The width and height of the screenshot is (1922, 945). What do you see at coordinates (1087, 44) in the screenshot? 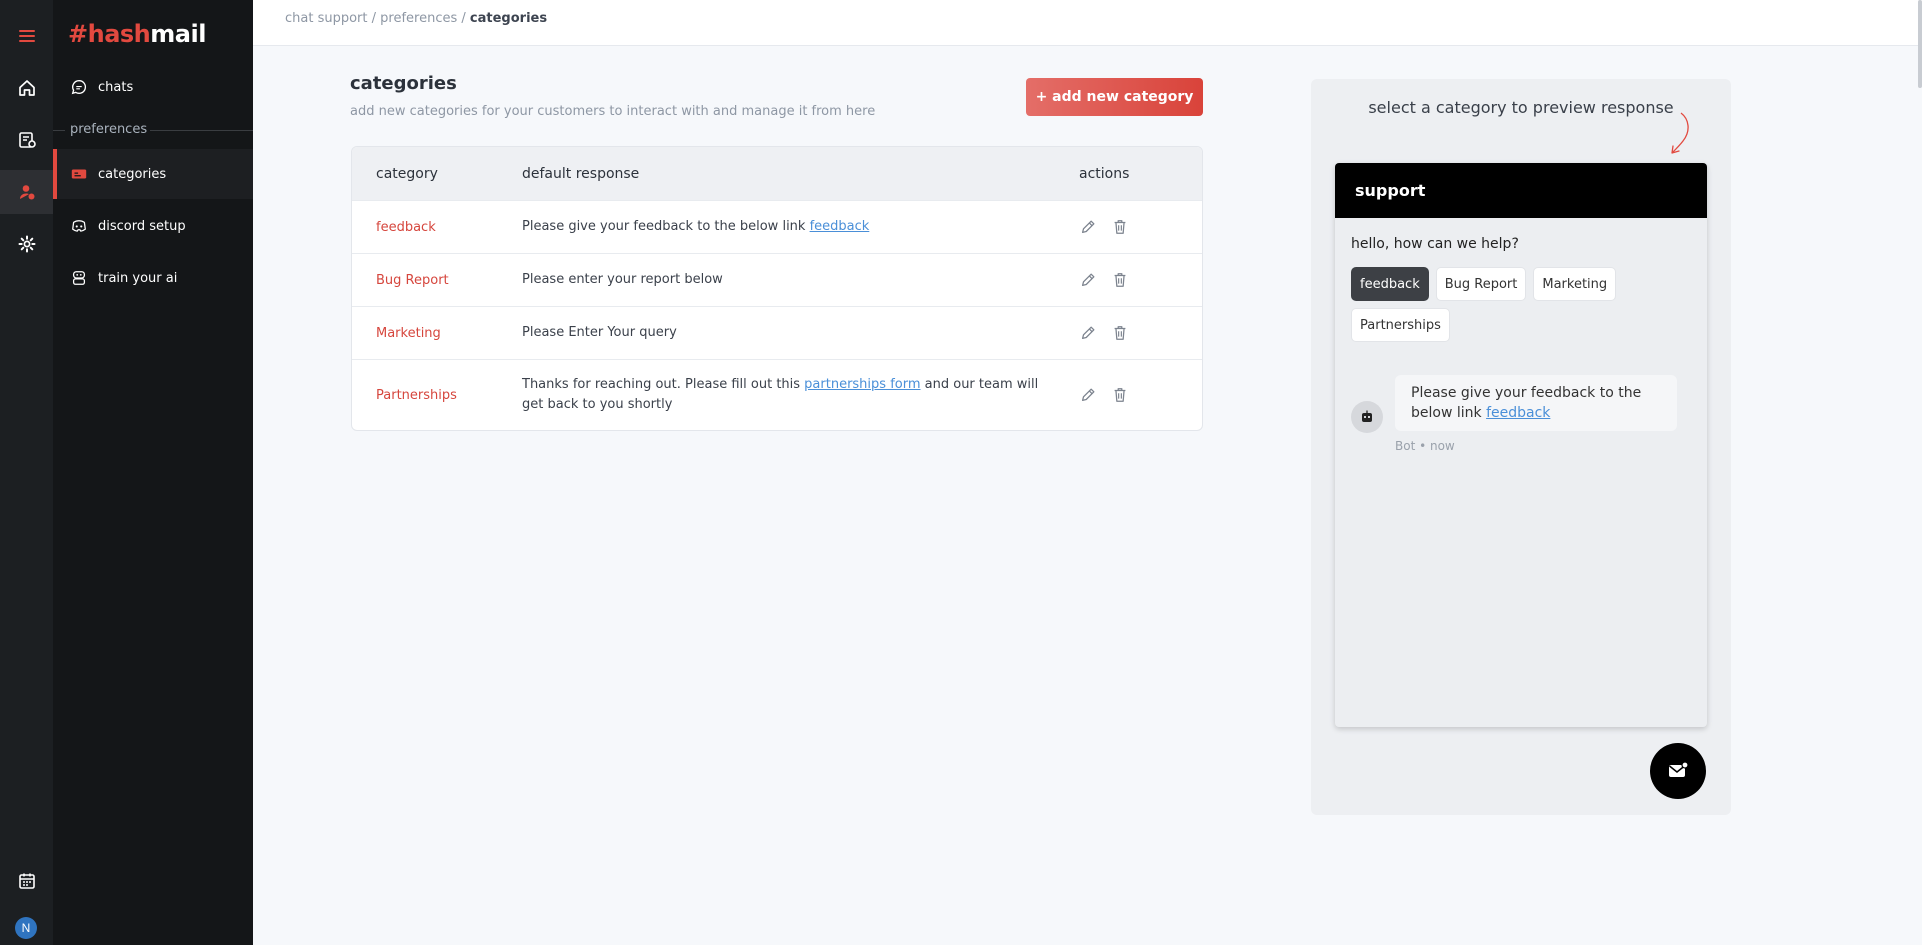
I see `top-bar: chat support / preferences / categories` at bounding box center [1087, 44].